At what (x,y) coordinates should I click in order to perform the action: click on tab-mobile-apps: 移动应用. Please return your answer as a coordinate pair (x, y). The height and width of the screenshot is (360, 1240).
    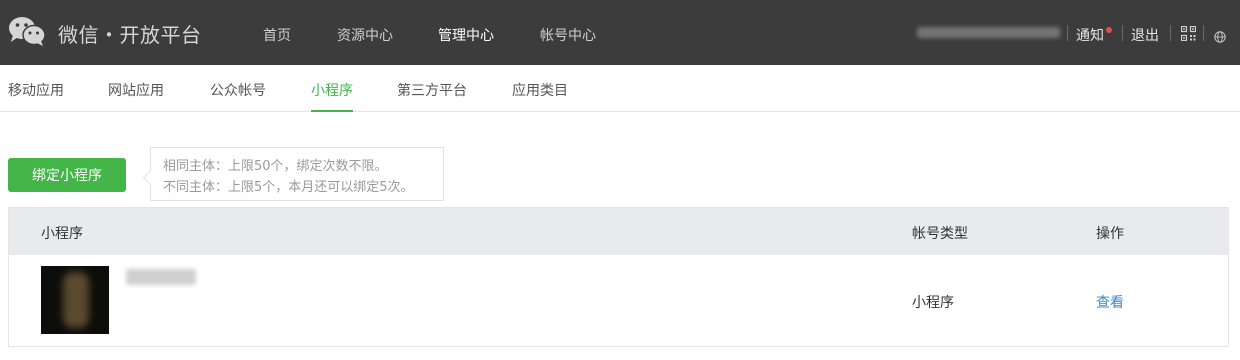
    Looking at the image, I should click on (36, 90).